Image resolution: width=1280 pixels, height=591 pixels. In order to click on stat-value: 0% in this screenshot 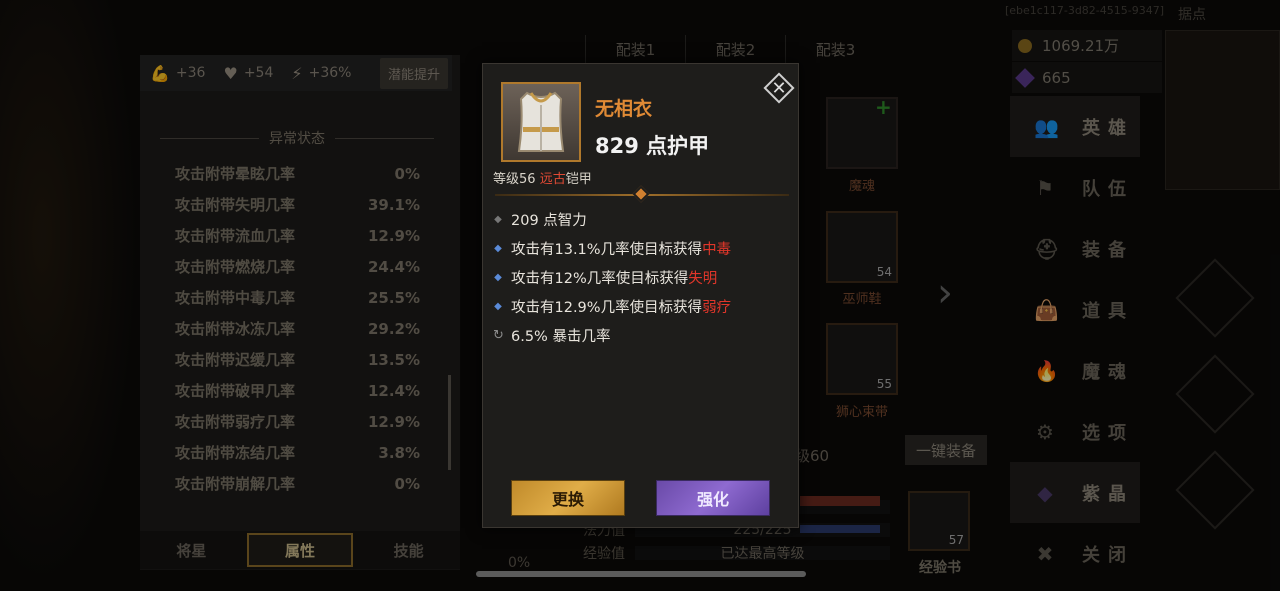, I will do `click(407, 173)`.